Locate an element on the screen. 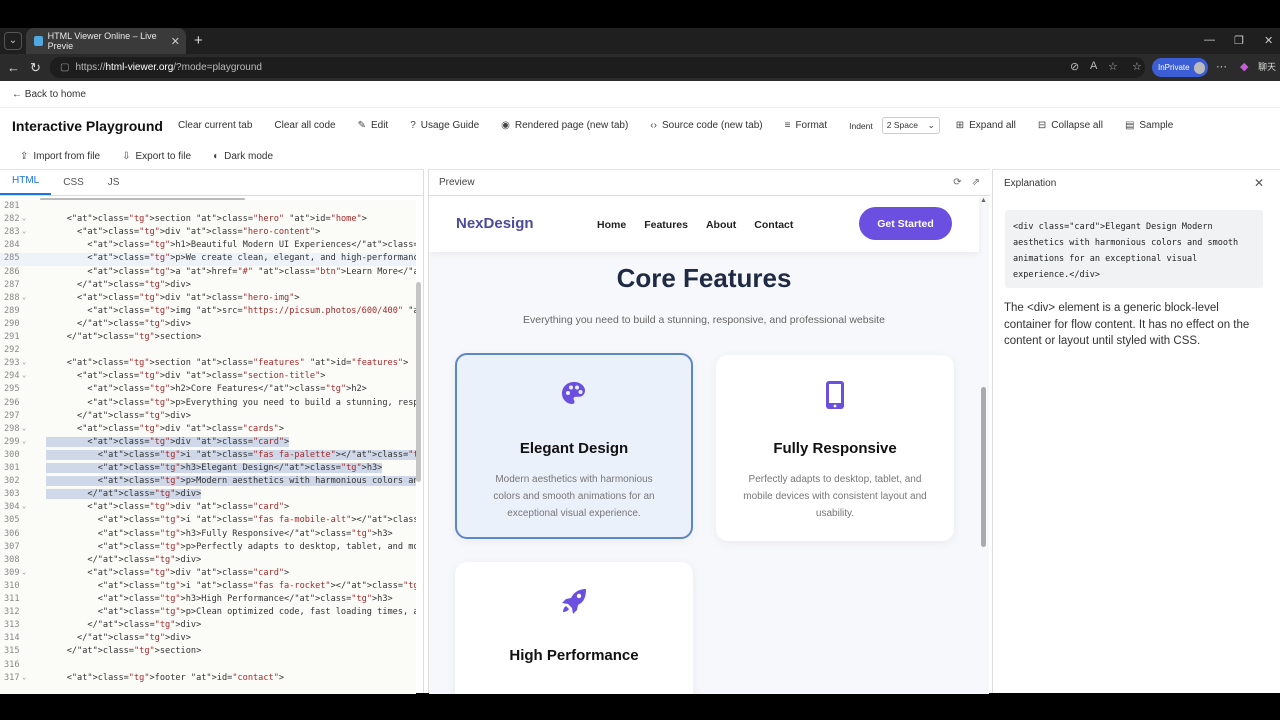 This screenshot has height=720, width=1280. get-started-button: Get Started is located at coordinates (905, 223).